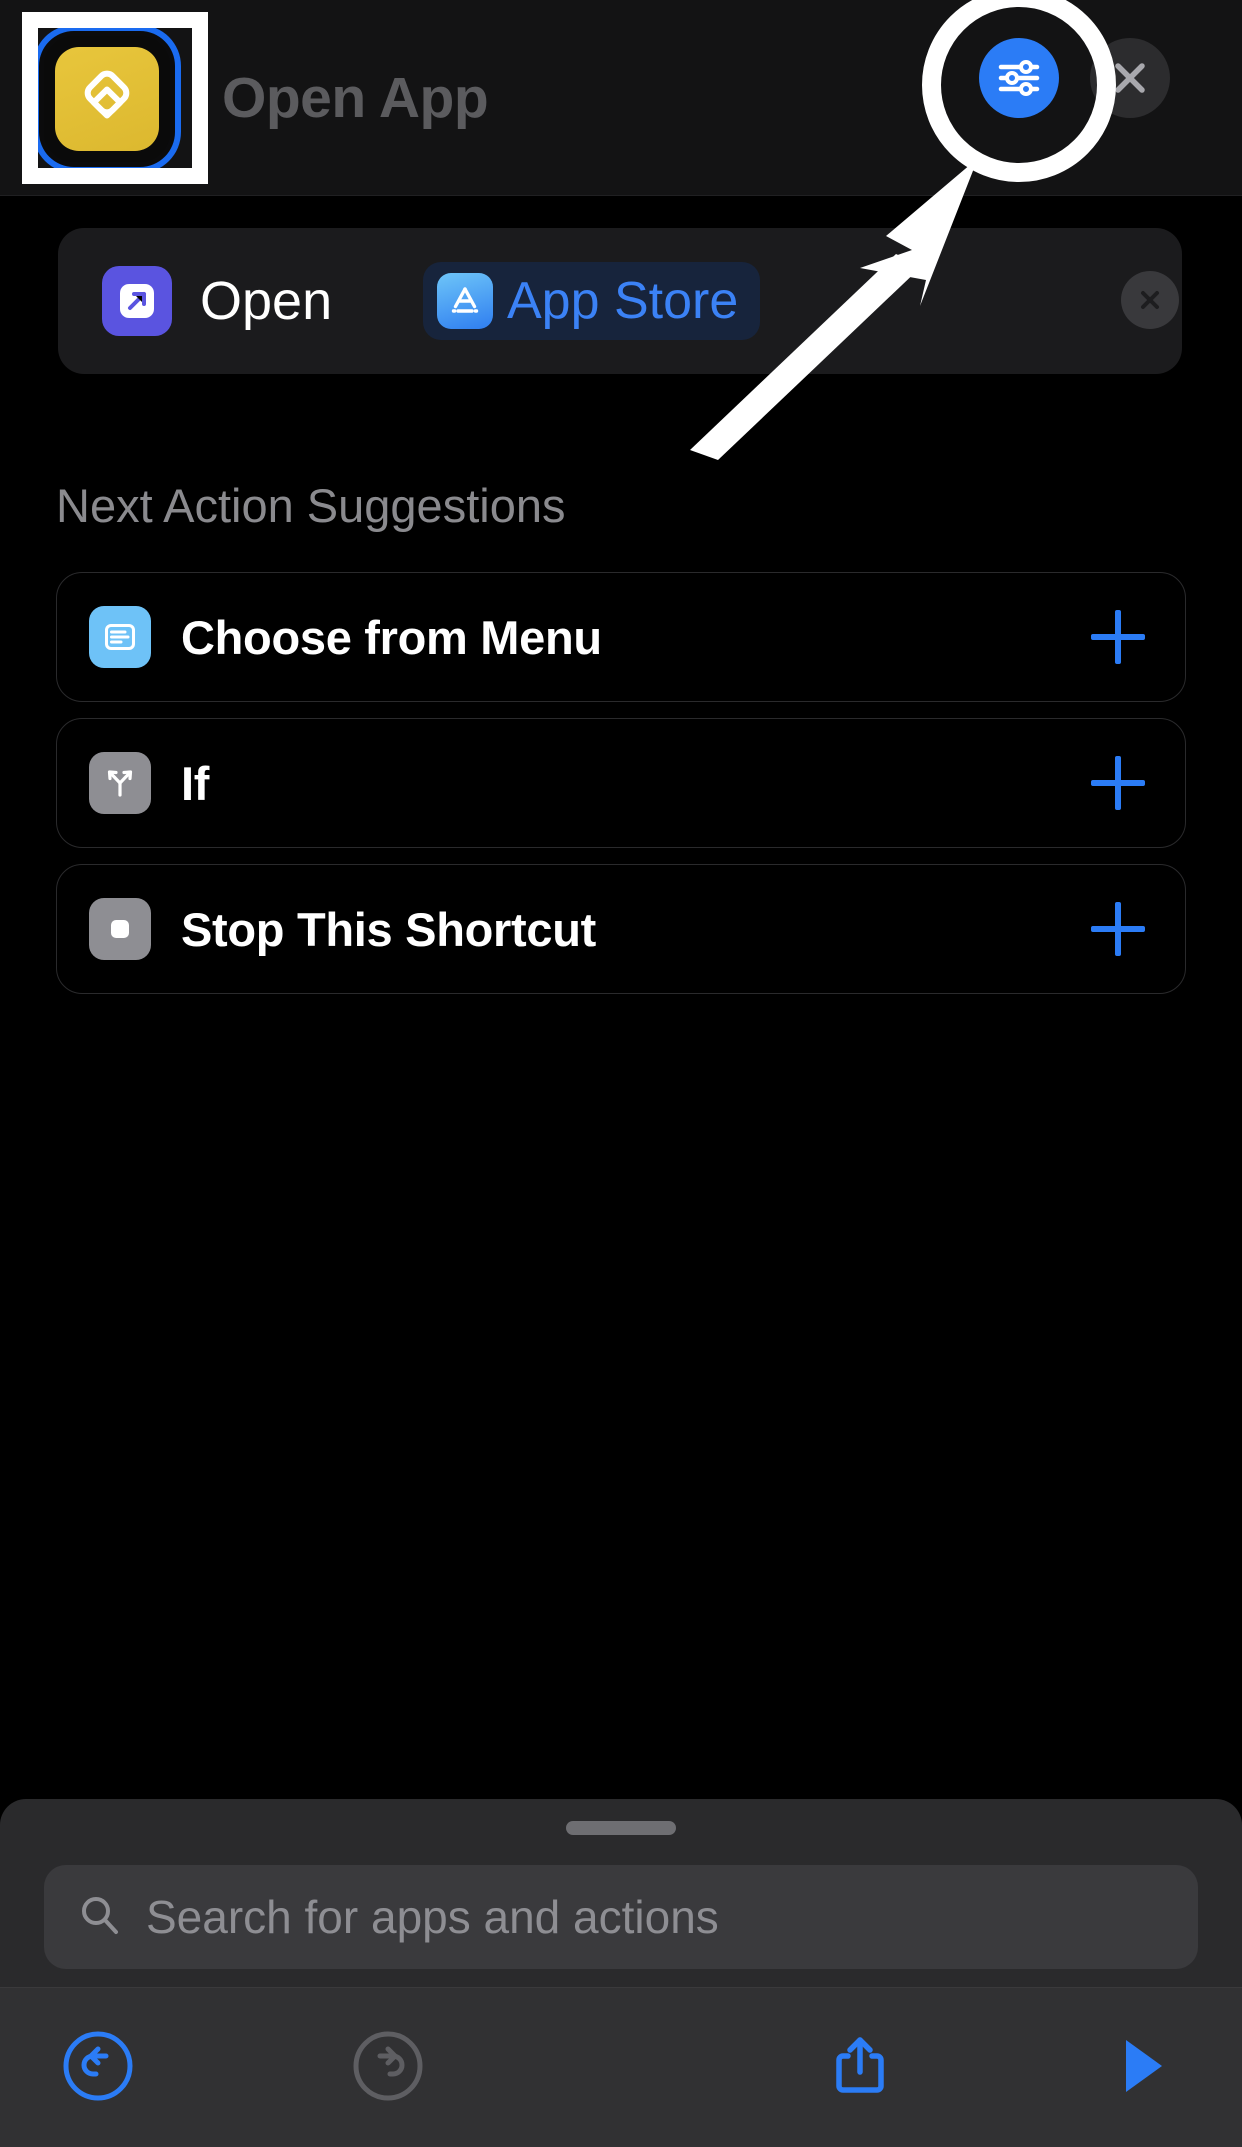  Describe the element at coordinates (266, 301) in the screenshot. I see `action-verb: Open` at that location.